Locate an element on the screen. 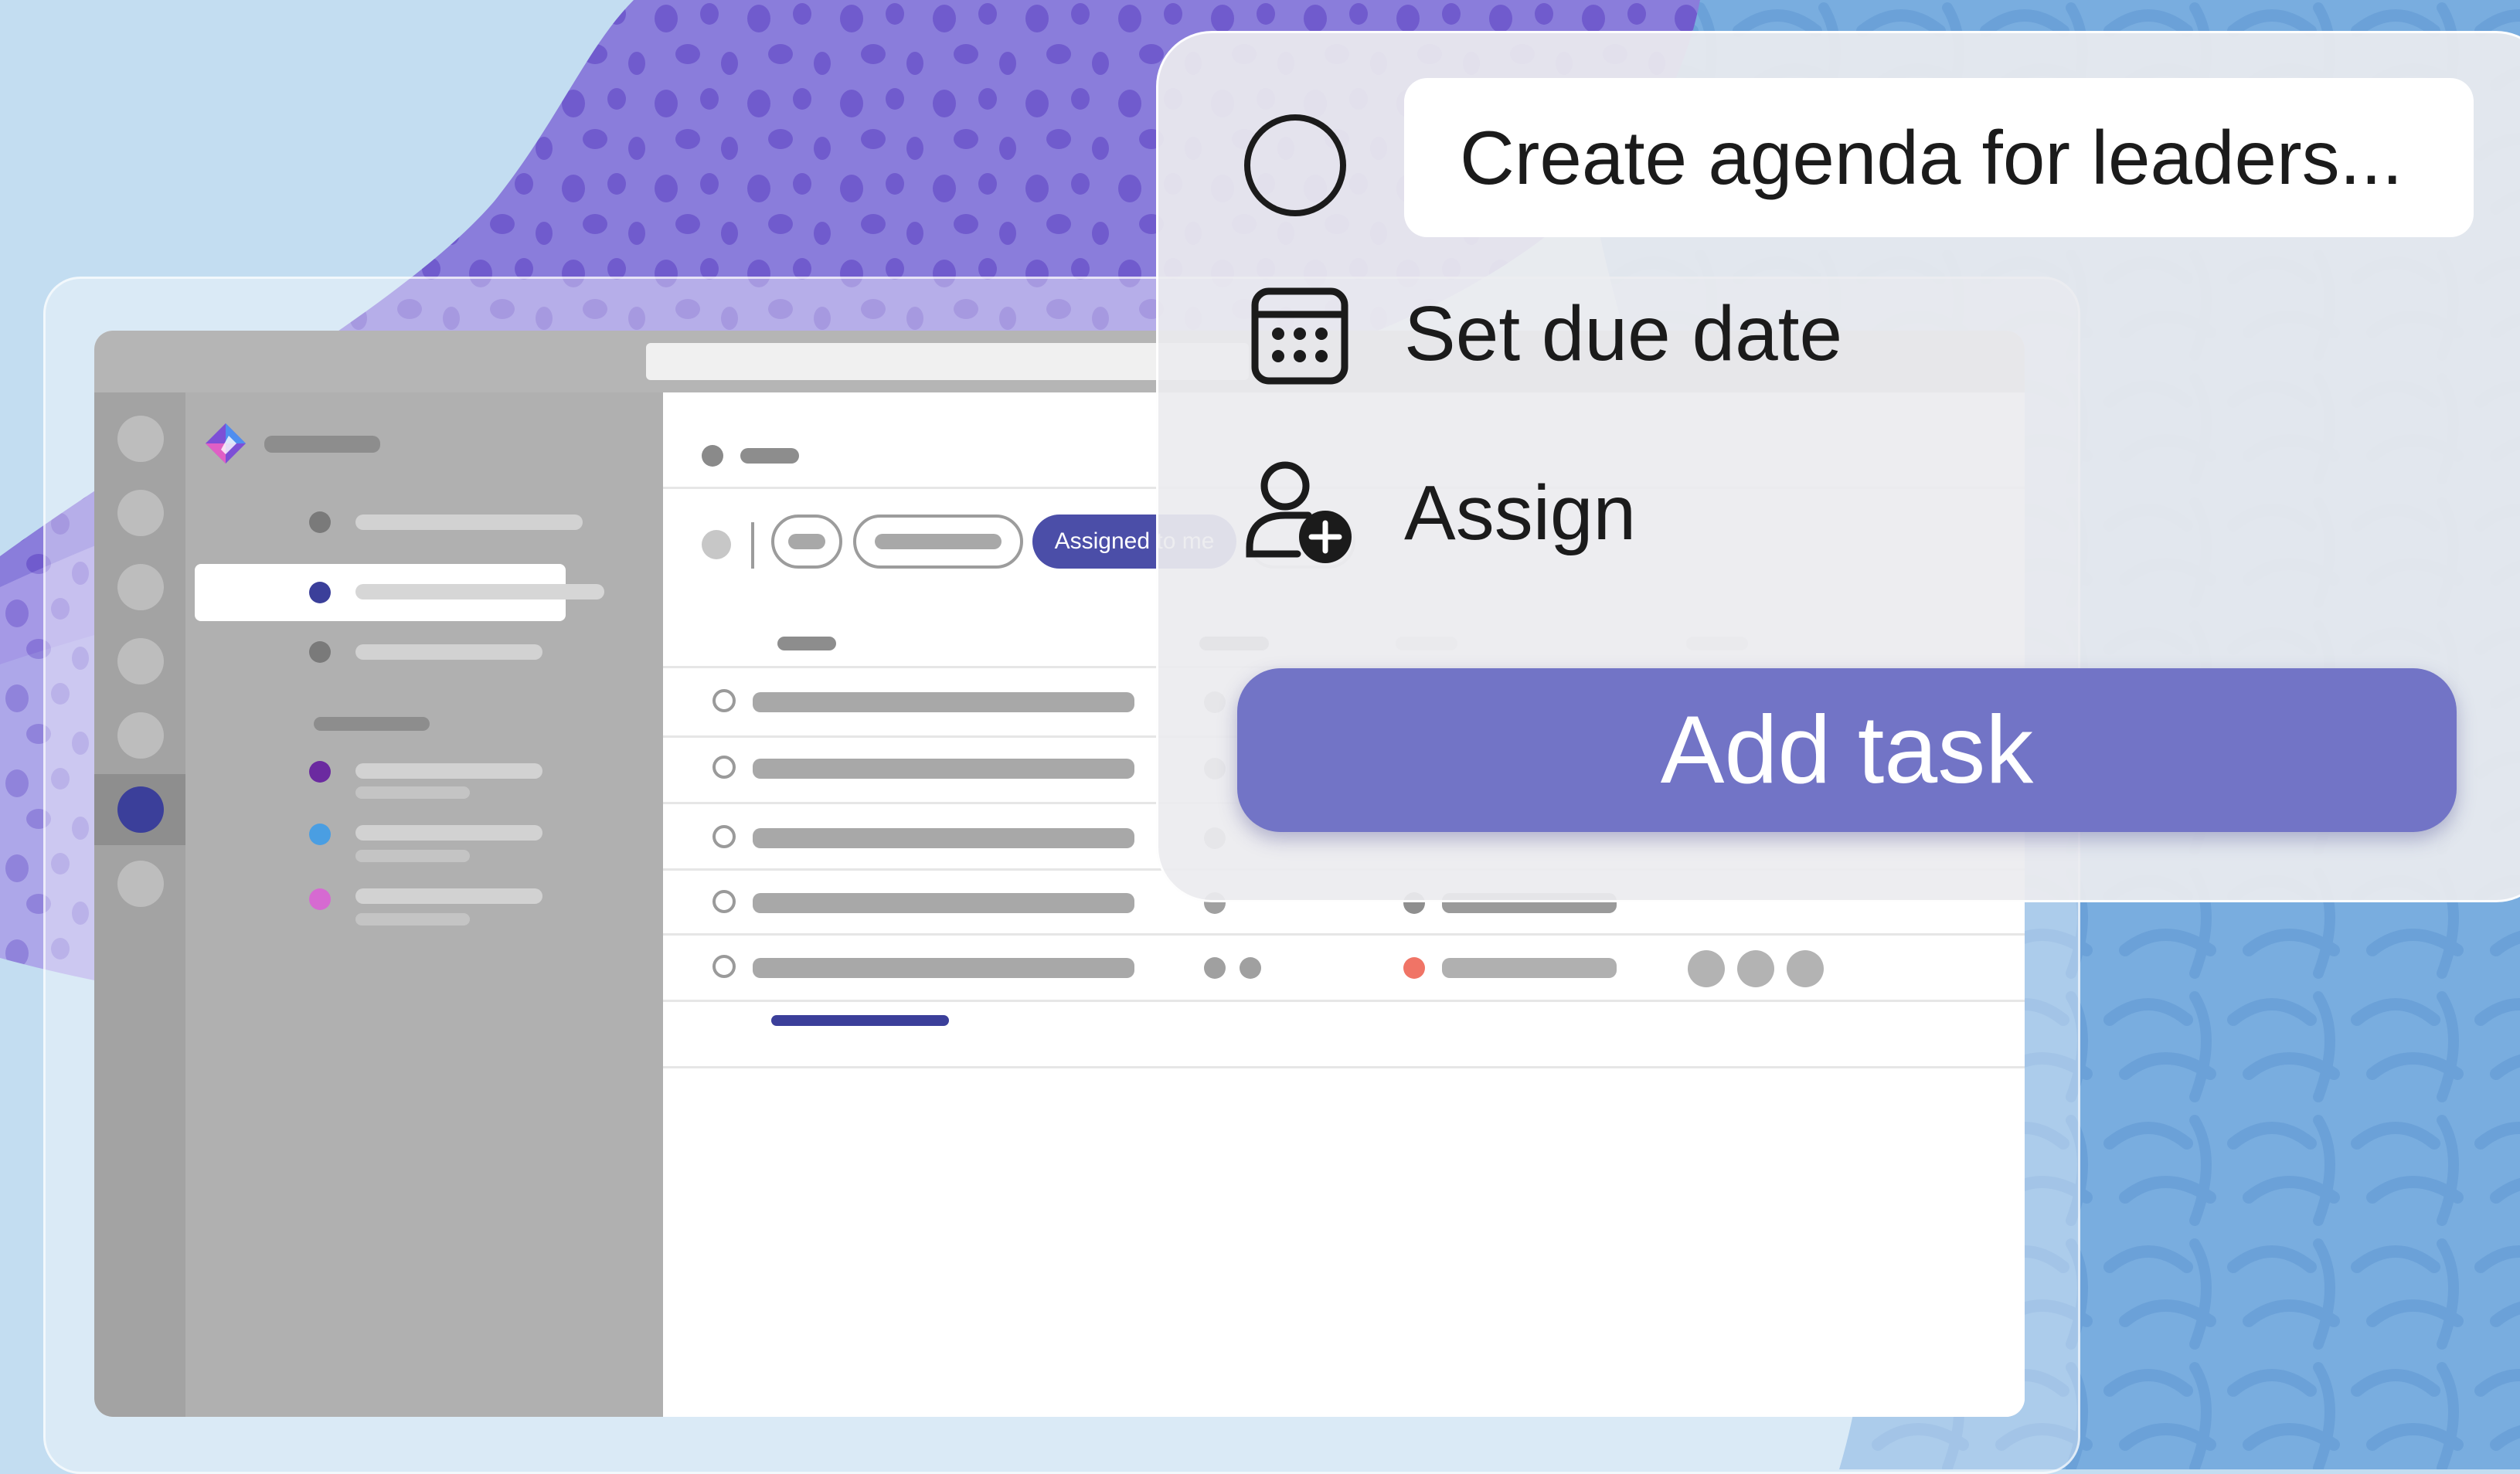 The image size is (2520, 1474). list-icon is located at coordinates (712, 456).